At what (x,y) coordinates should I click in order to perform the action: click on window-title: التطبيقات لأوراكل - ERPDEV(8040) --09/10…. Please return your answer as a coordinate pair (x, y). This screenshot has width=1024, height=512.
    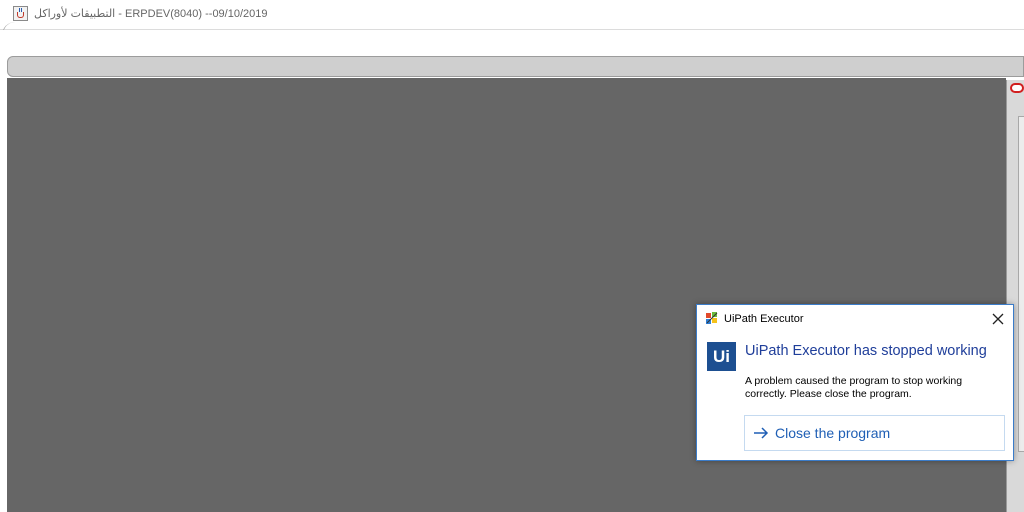
    Looking at the image, I should click on (151, 14).